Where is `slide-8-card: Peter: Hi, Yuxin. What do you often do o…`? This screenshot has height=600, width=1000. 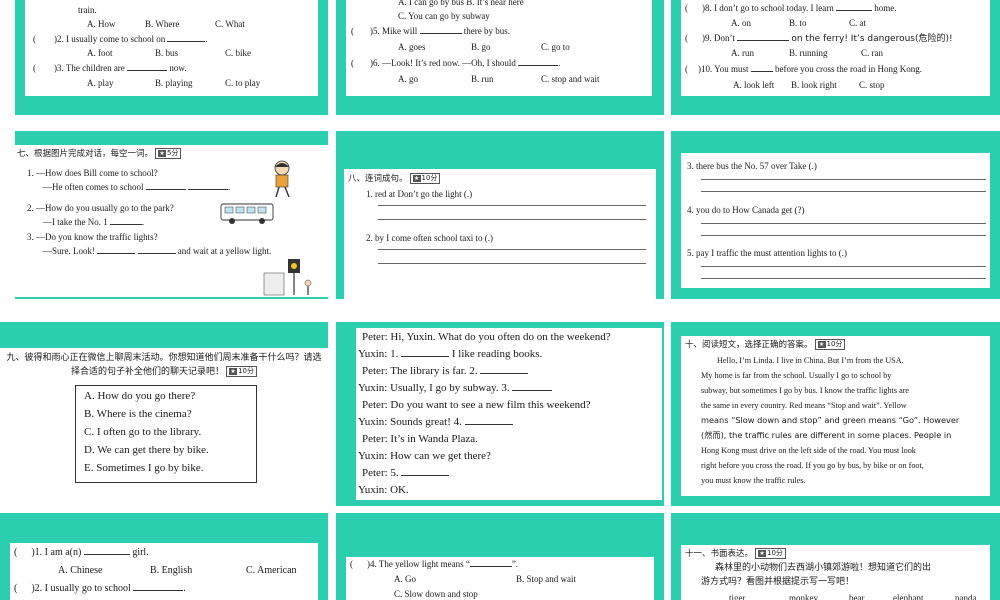
slide-8-card: Peter: Hi, Yuxin. What do you often do o… is located at coordinates (509, 414).